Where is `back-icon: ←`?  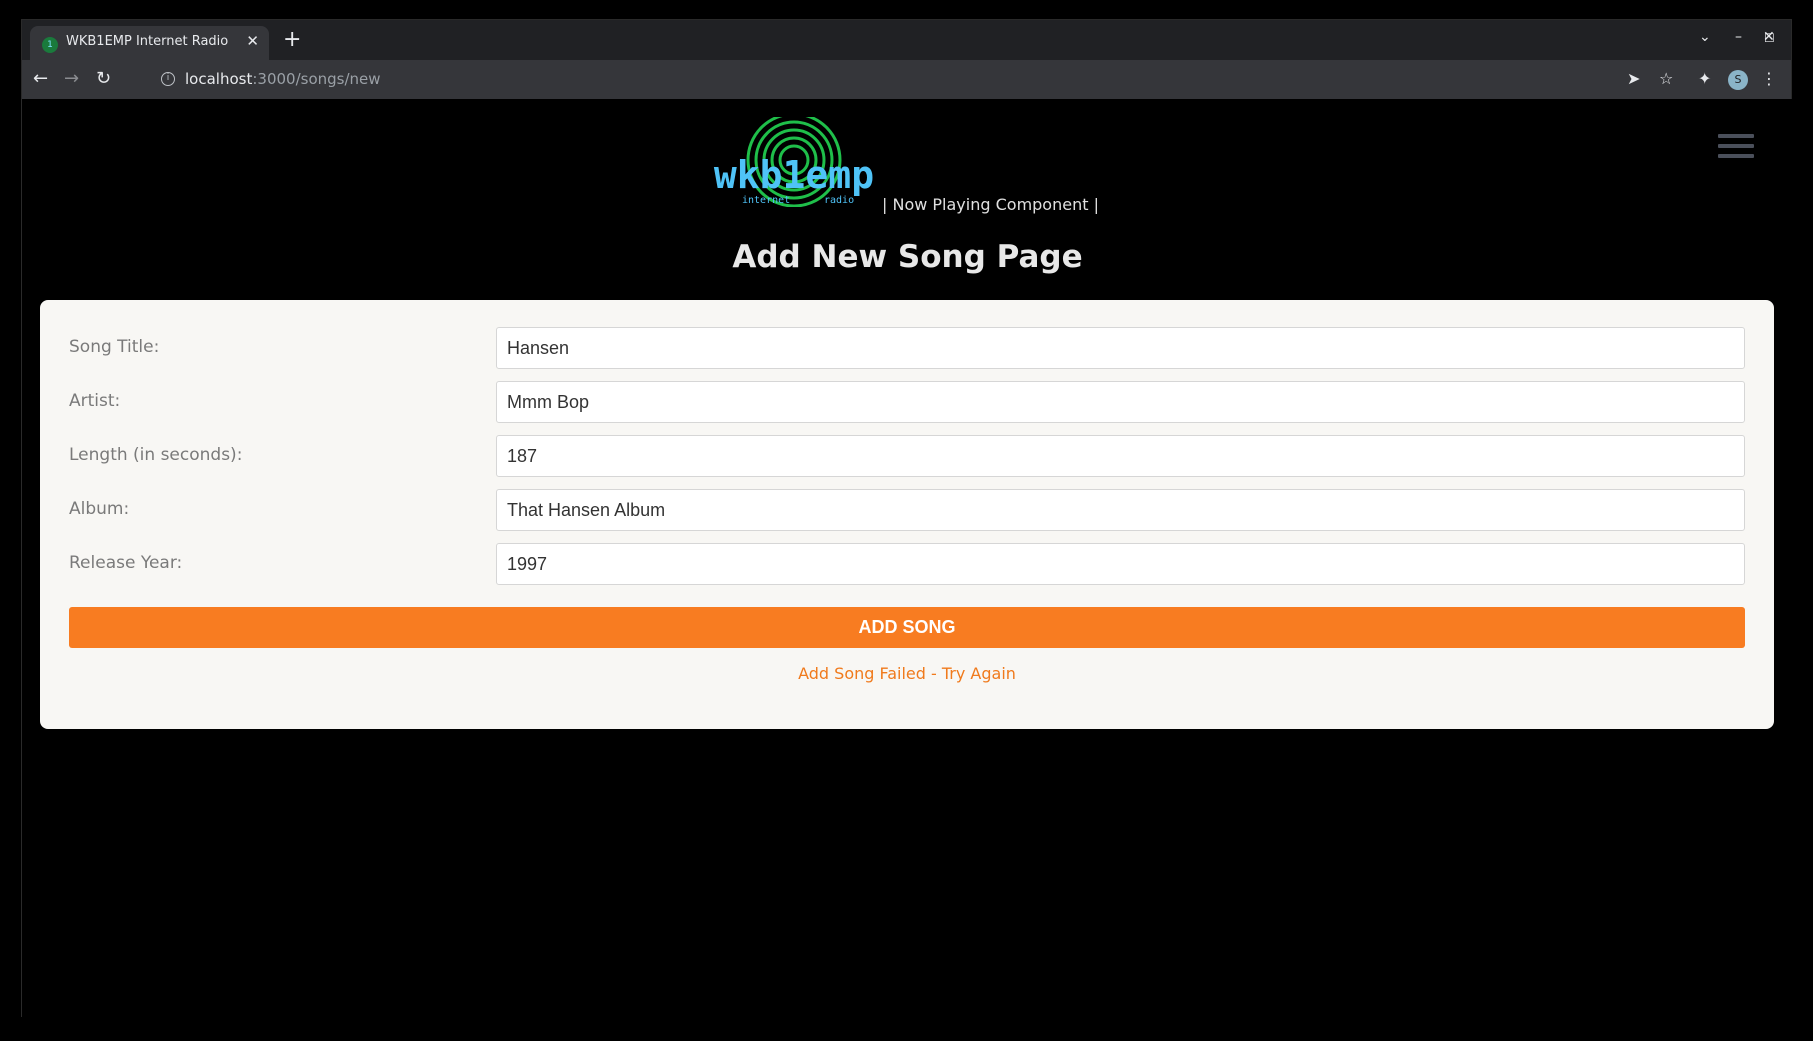
back-icon: ← is located at coordinates (40, 78).